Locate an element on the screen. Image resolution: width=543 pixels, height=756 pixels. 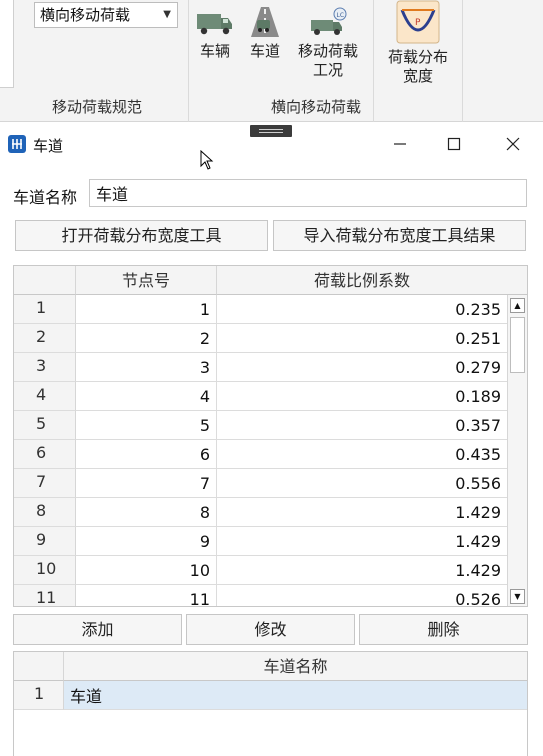
maximize-icon is located at coordinates (454, 145).